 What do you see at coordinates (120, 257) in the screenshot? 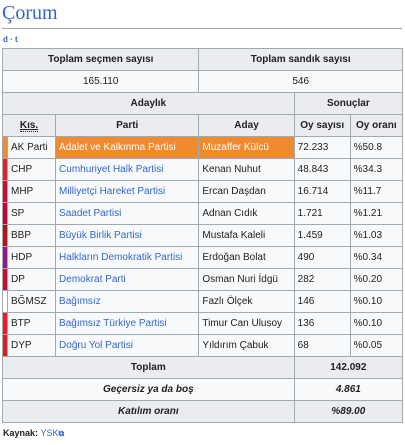
I see `party-link: Halkların Demokratik Partisi` at bounding box center [120, 257].